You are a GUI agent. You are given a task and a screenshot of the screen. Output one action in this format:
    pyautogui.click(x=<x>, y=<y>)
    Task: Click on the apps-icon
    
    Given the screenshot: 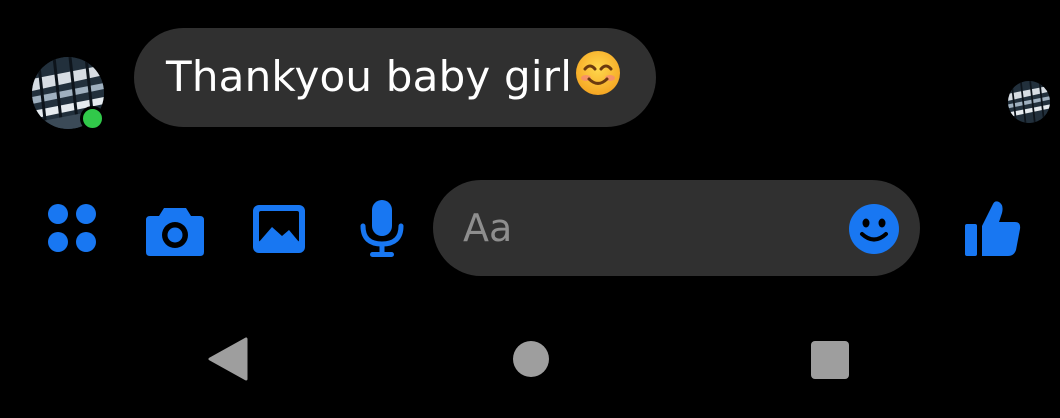 What is the action you would take?
    pyautogui.click(x=72, y=228)
    